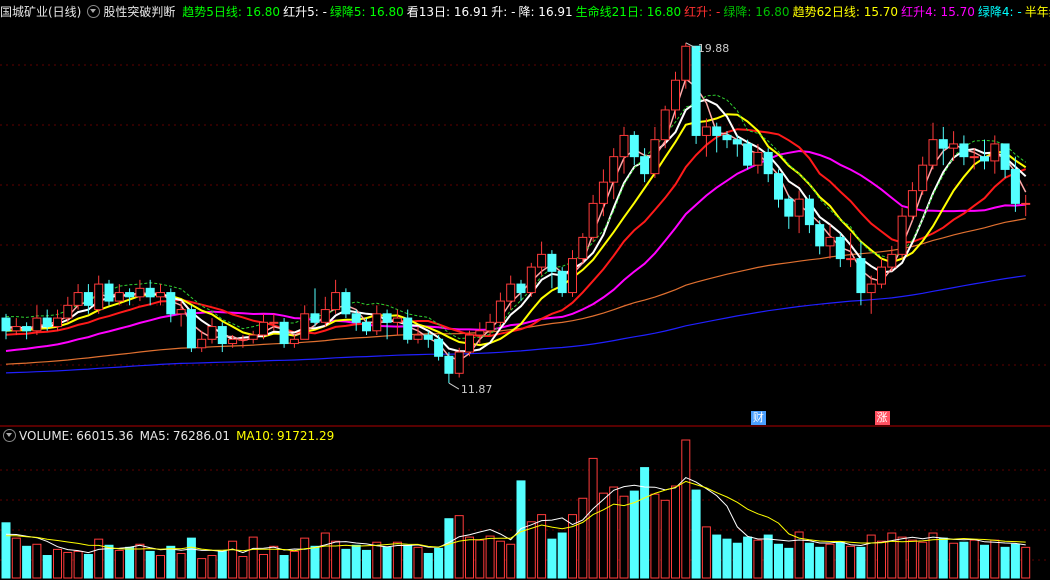 This screenshot has height=580, width=1050. What do you see at coordinates (105, 436) in the screenshot?
I see `volume-value: 66015.36` at bounding box center [105, 436].